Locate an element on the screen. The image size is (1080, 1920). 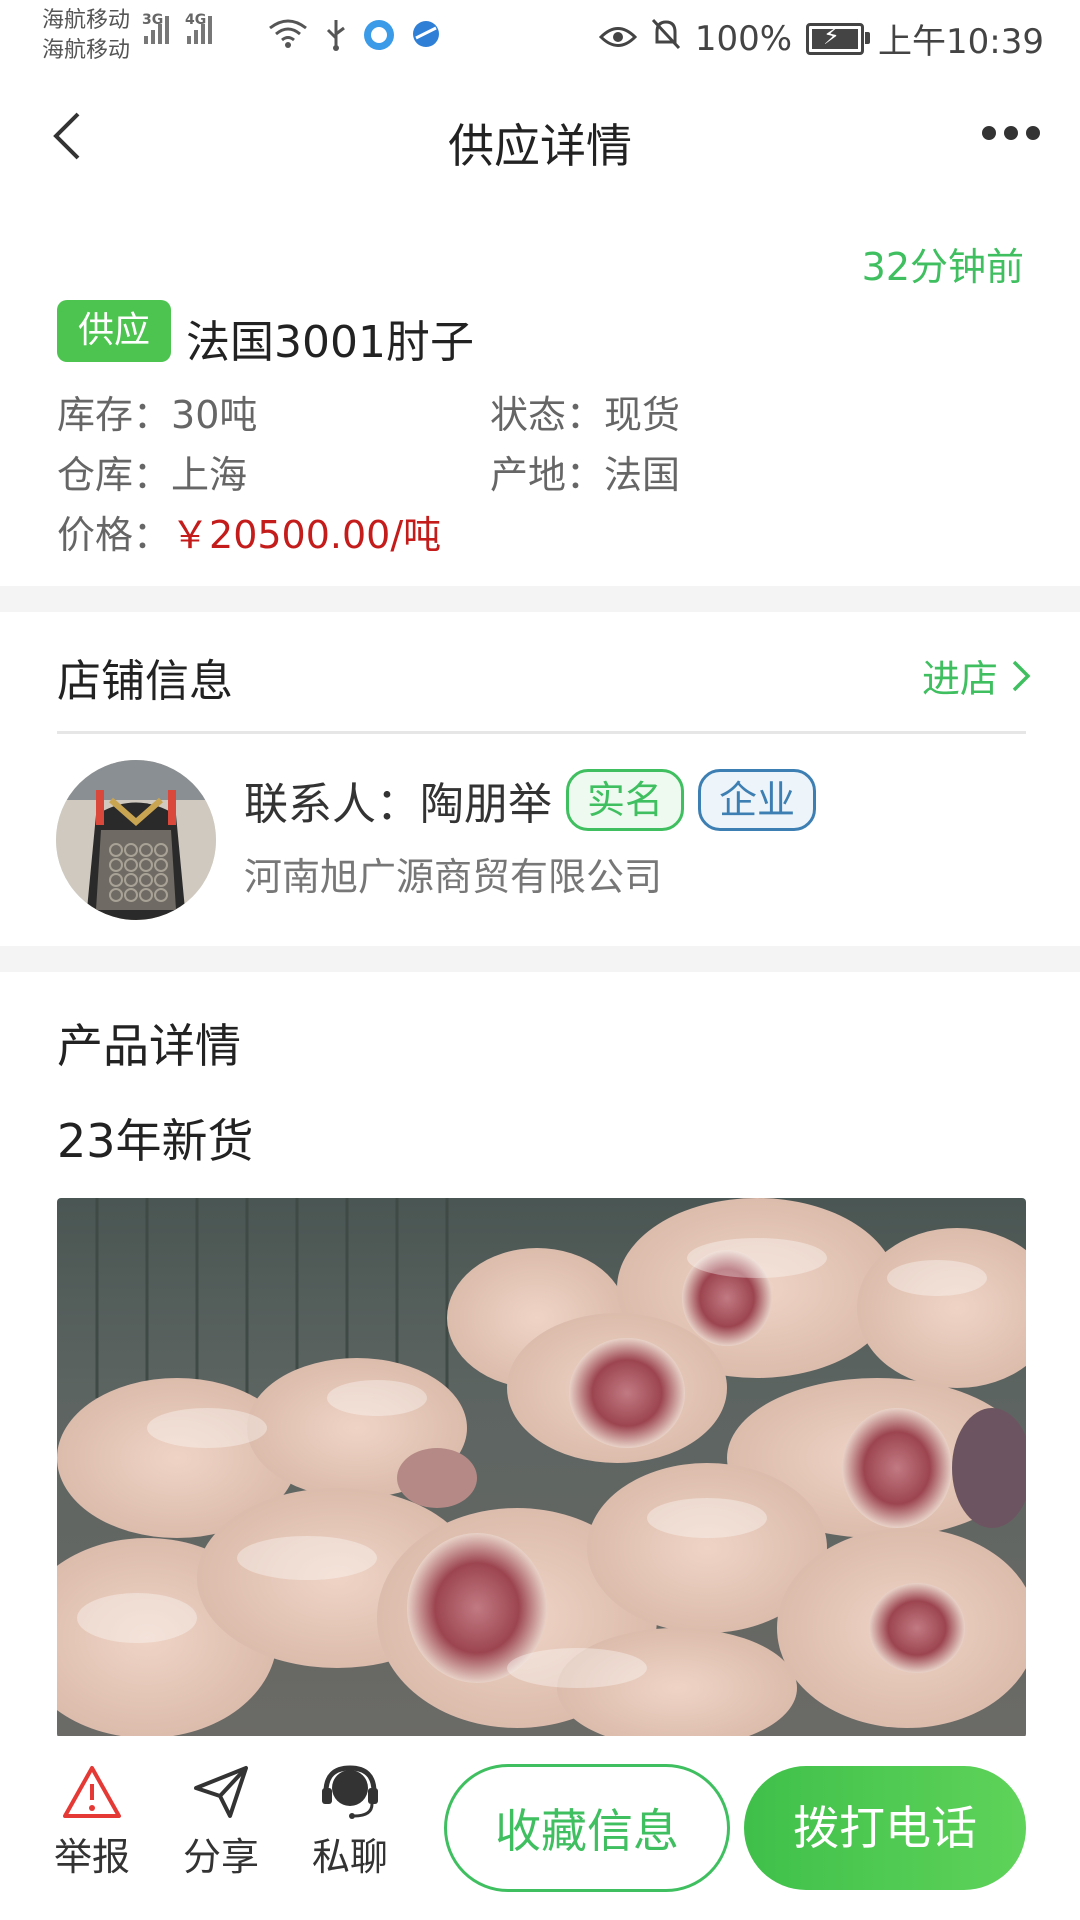
send-share-icon is located at coordinates (221, 1792).